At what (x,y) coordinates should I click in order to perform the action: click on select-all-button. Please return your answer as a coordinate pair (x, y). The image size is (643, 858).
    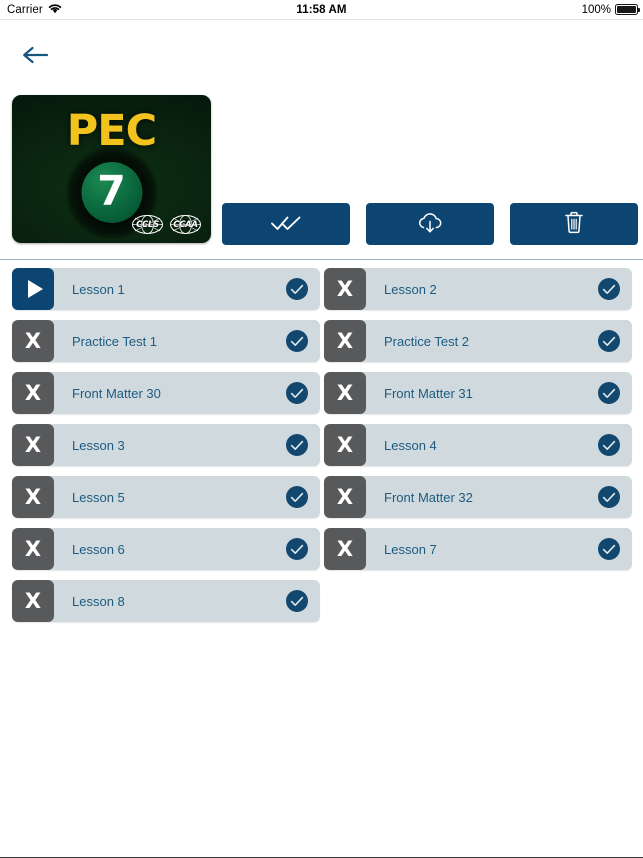
    Looking at the image, I should click on (286, 224).